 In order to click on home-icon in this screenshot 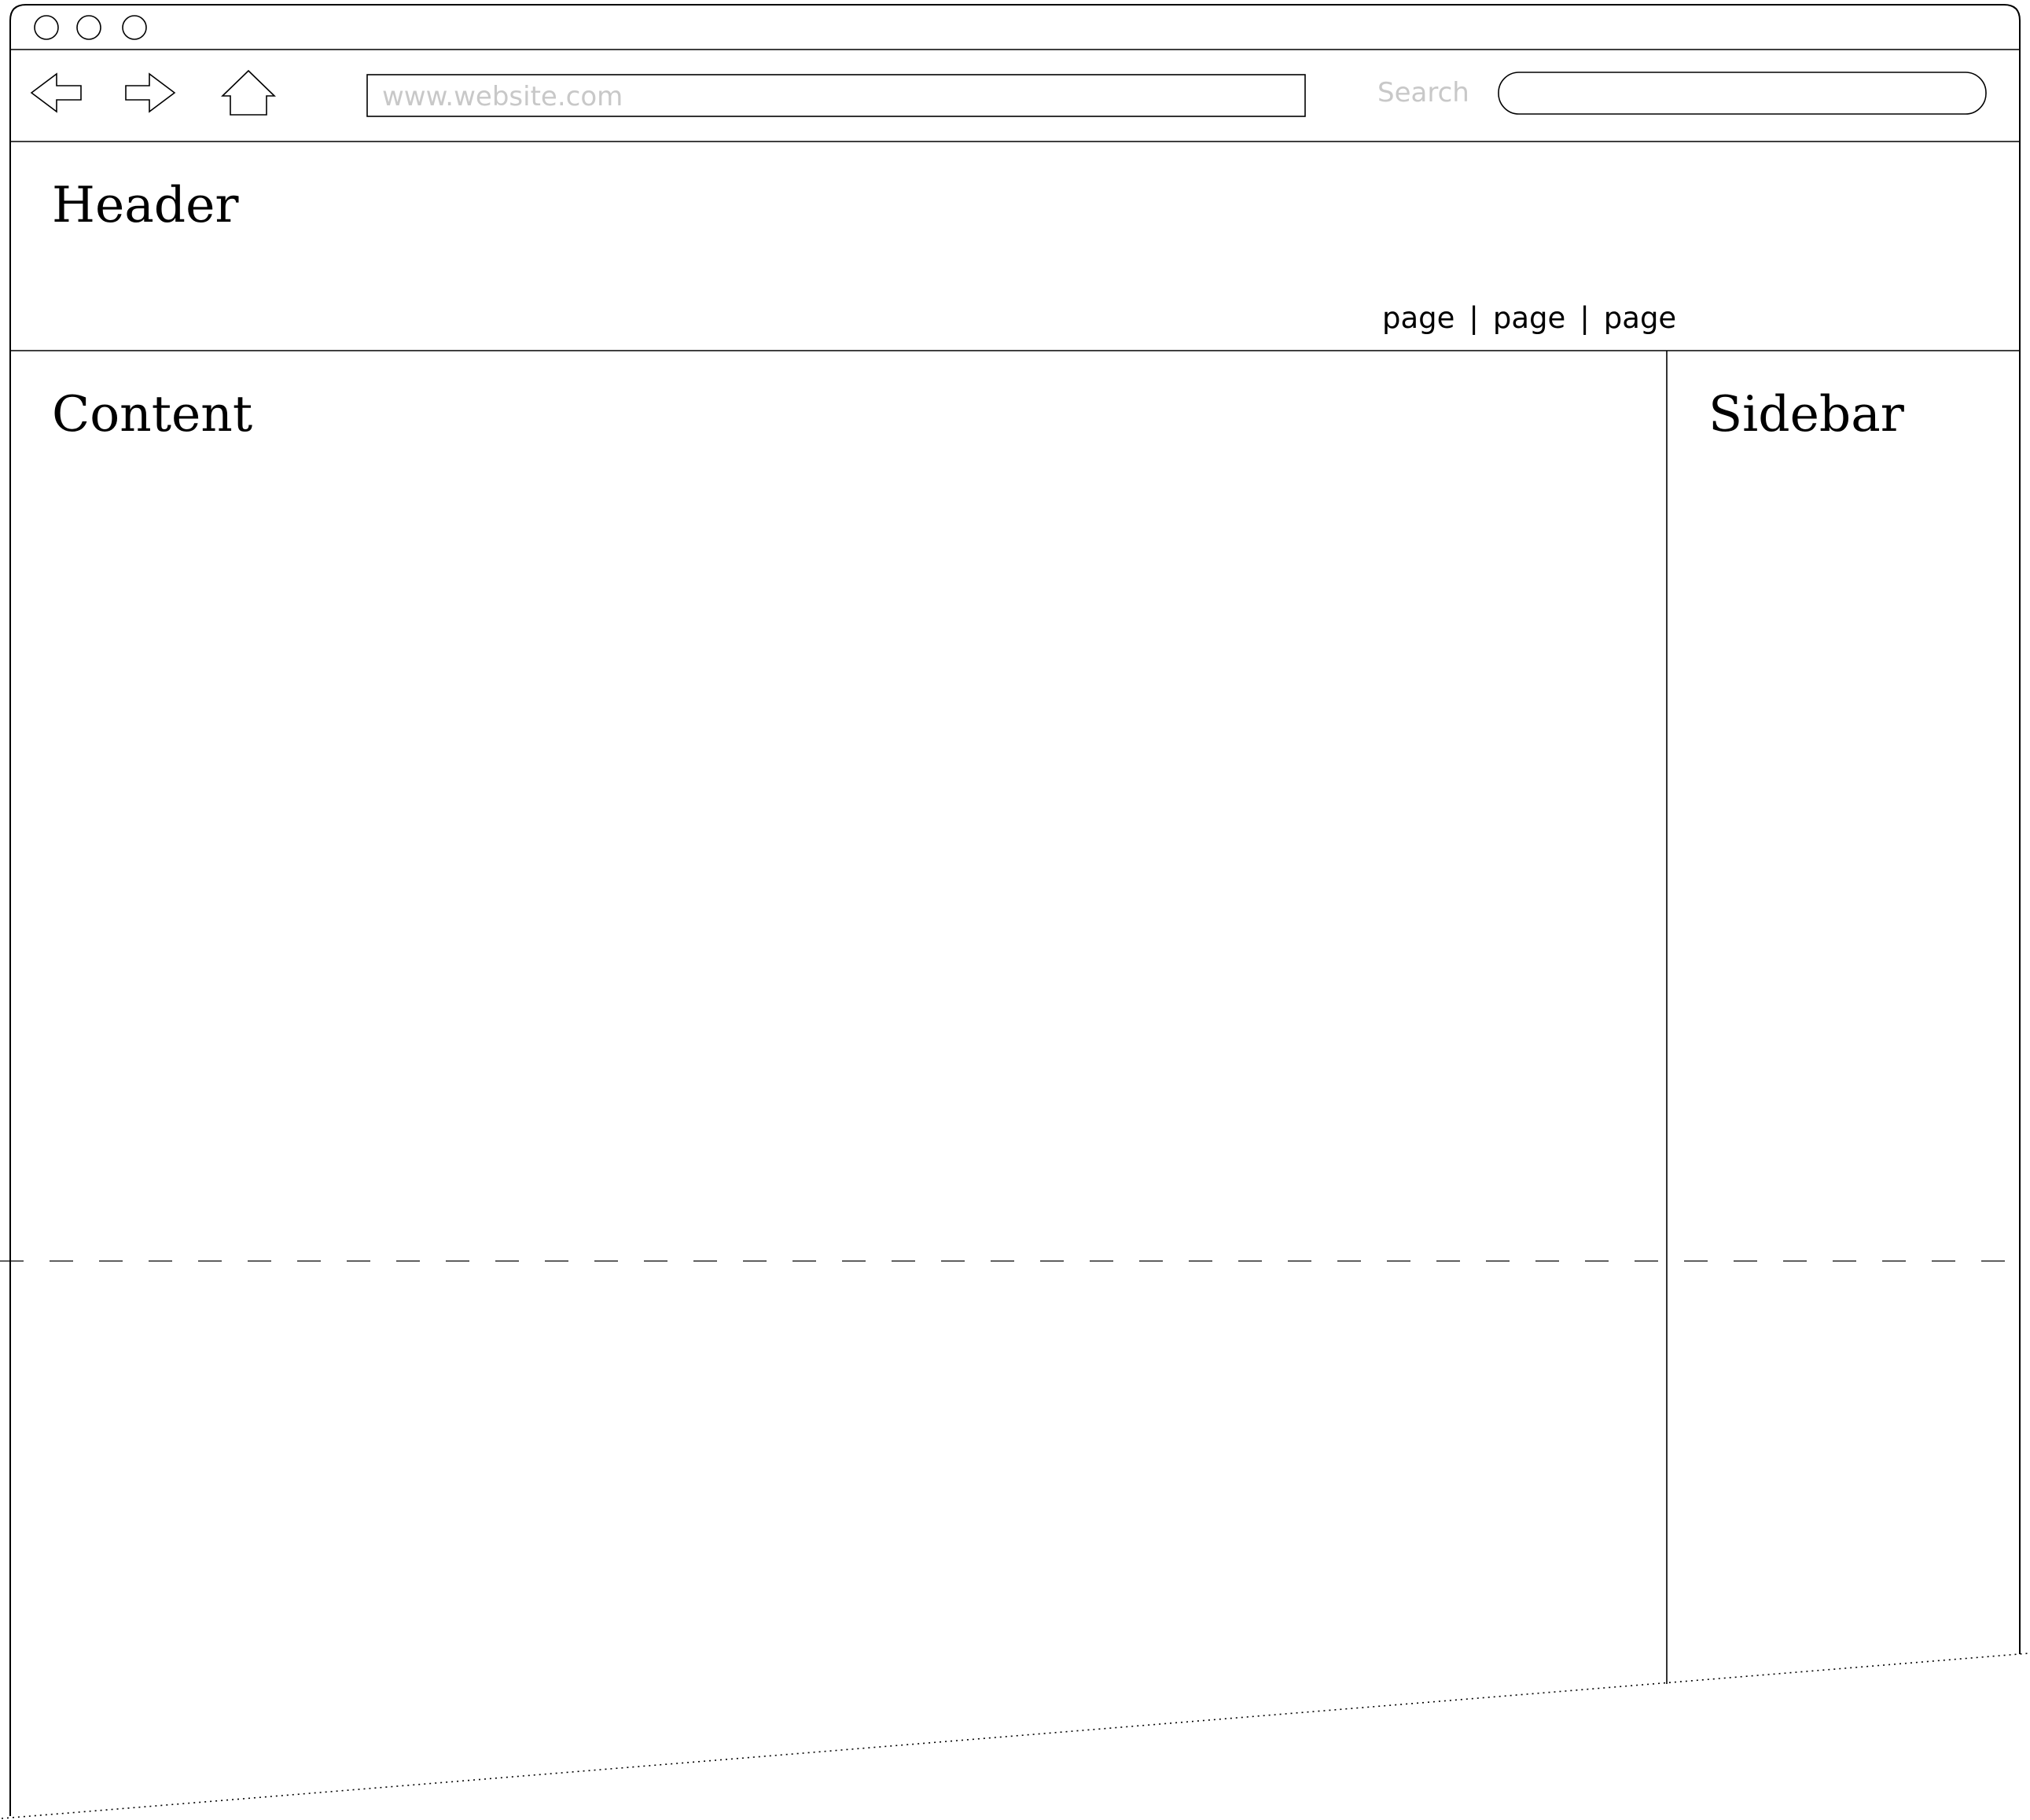, I will do `click(249, 92)`.